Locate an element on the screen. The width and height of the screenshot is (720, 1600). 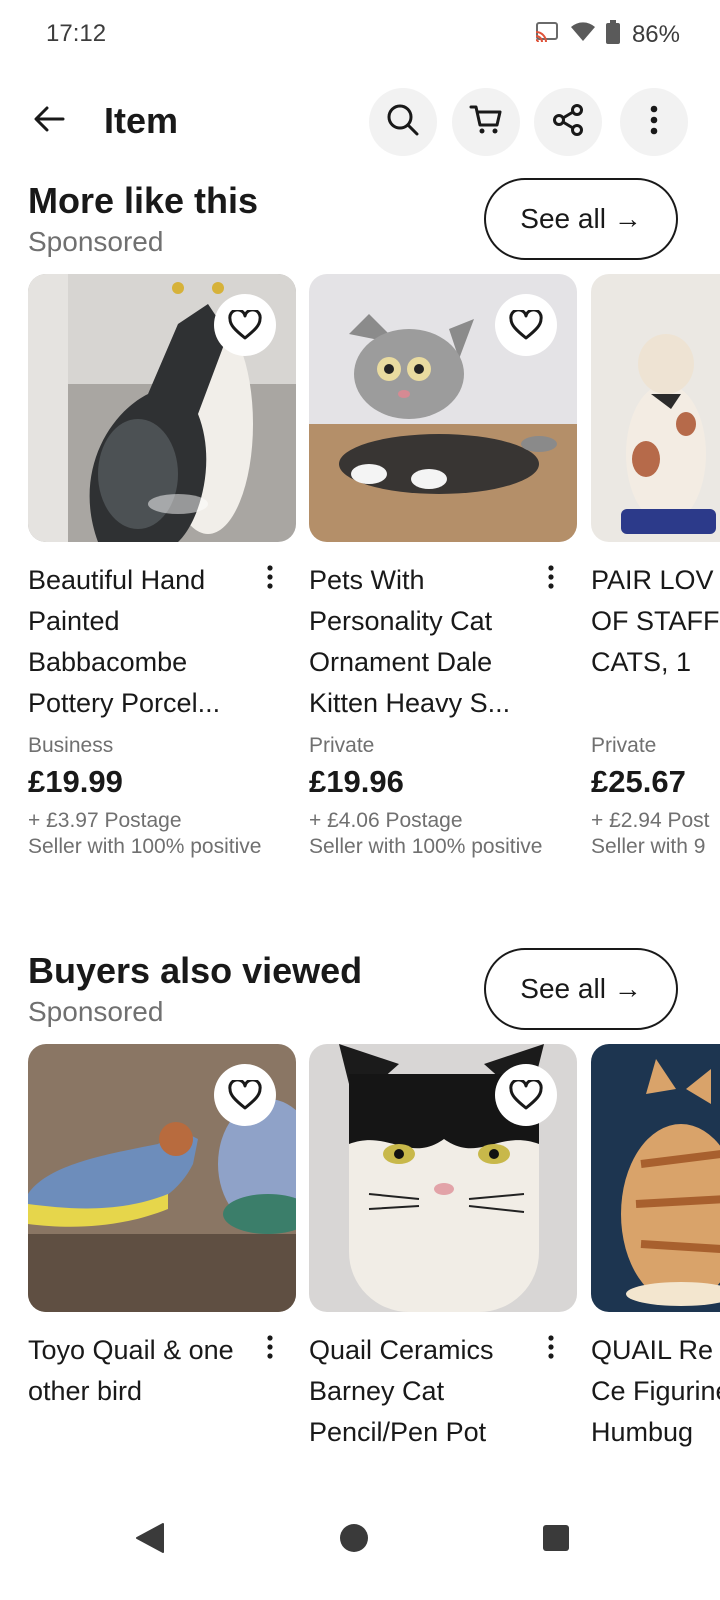
share-button is located at coordinates (568, 122).